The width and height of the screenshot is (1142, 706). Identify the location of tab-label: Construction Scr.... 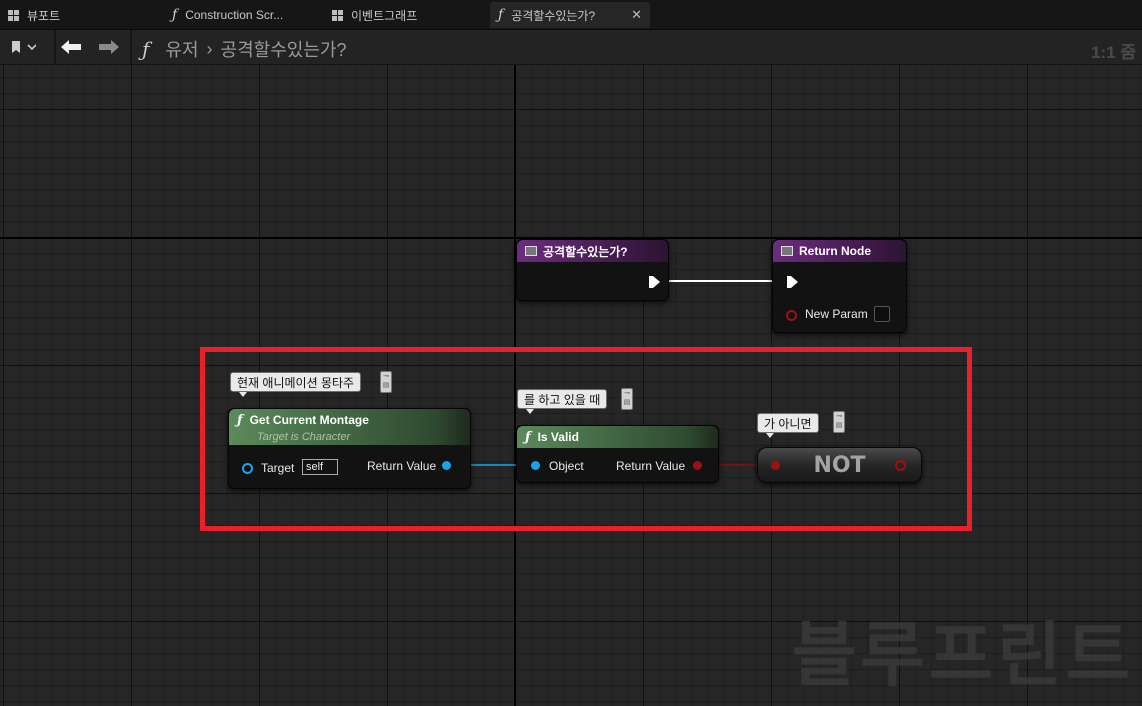
(234, 15).